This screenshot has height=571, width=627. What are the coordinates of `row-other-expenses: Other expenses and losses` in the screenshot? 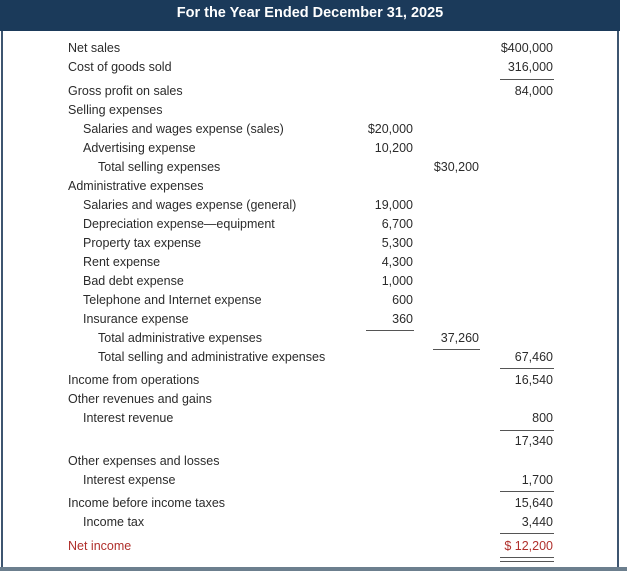 It's located at (310, 461).